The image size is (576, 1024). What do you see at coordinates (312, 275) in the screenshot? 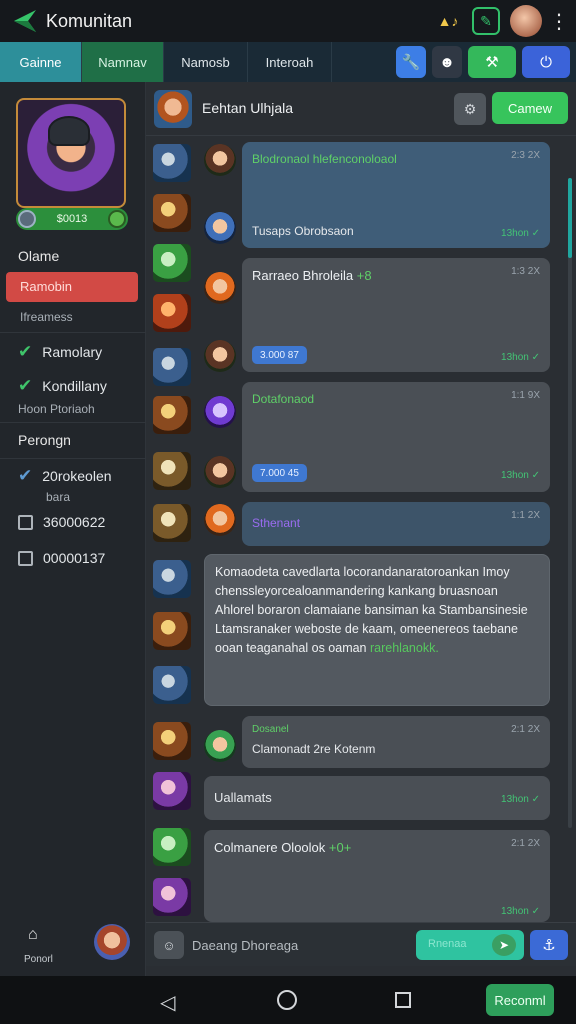
I see `message-author: Rarraeo Bhroleila +8` at bounding box center [312, 275].